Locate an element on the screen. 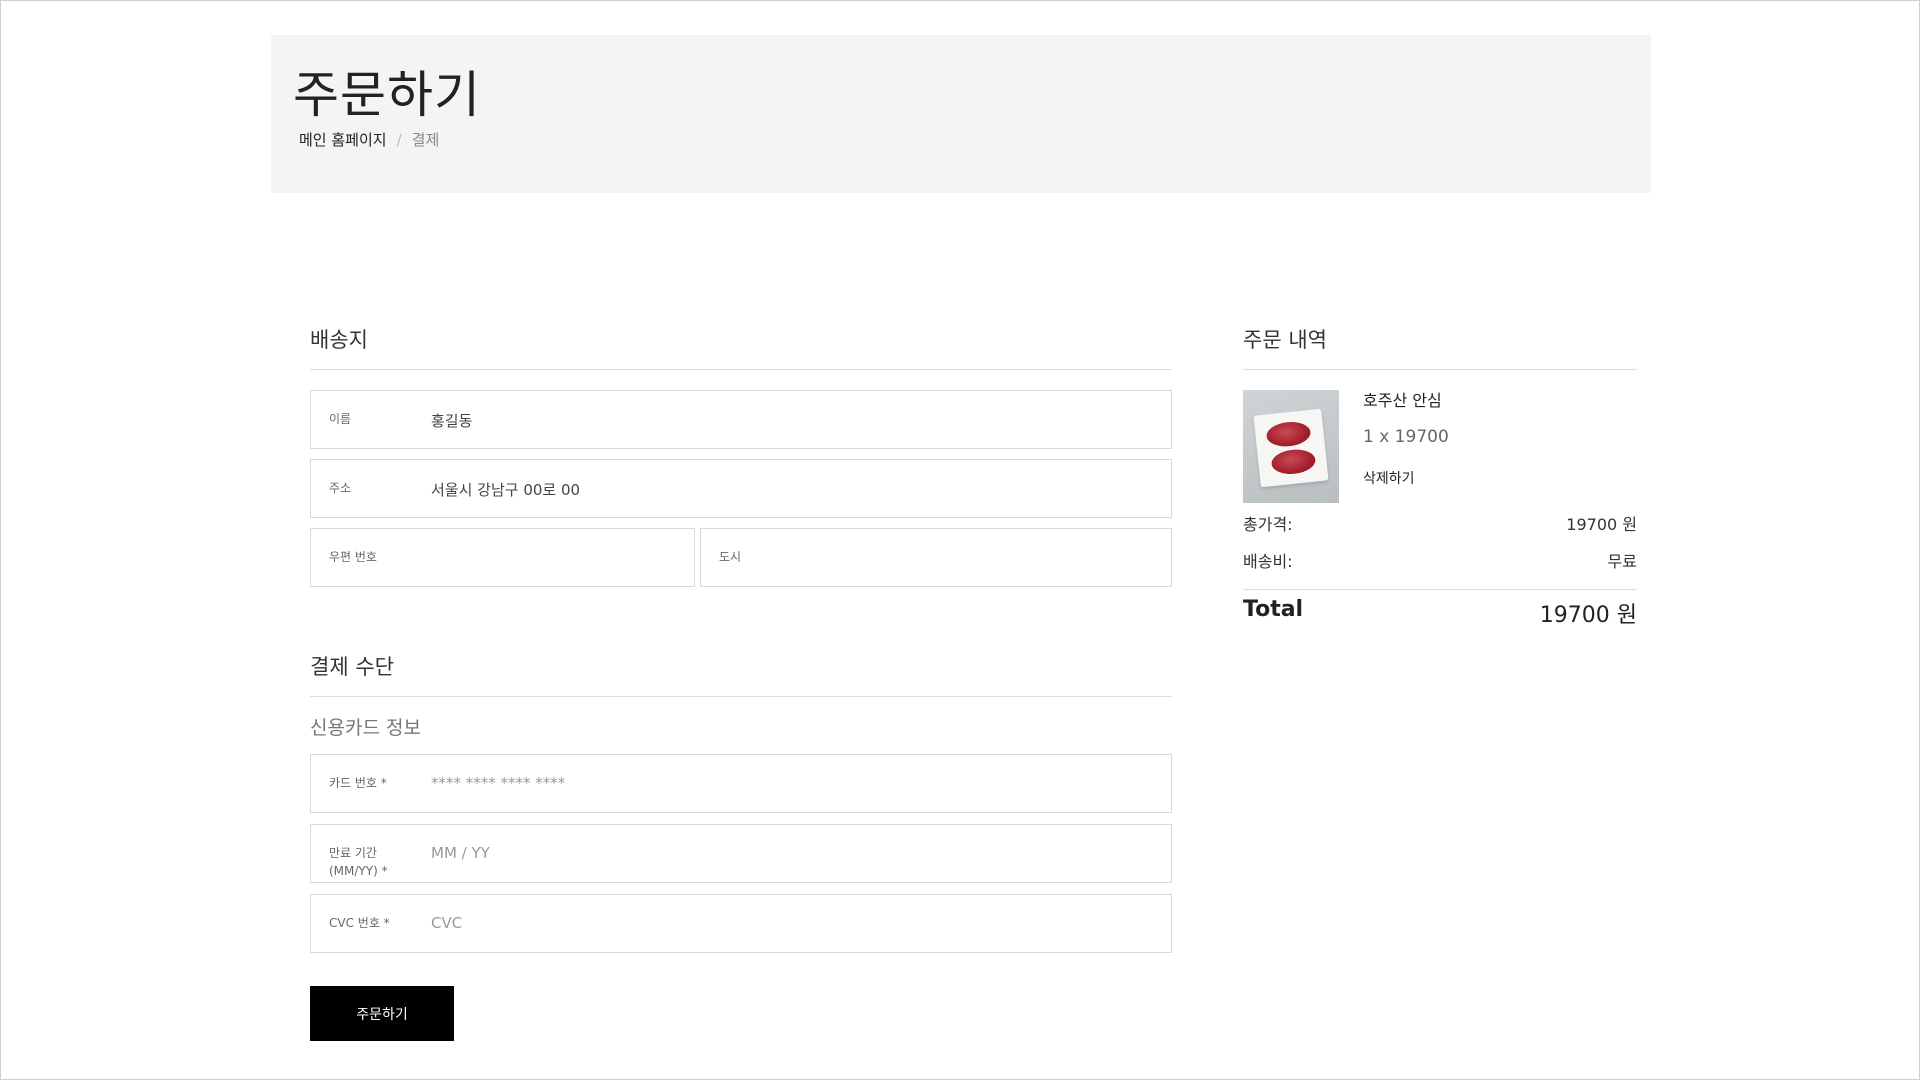 This screenshot has height=1080, width=1920. total-divider is located at coordinates (1440, 589).